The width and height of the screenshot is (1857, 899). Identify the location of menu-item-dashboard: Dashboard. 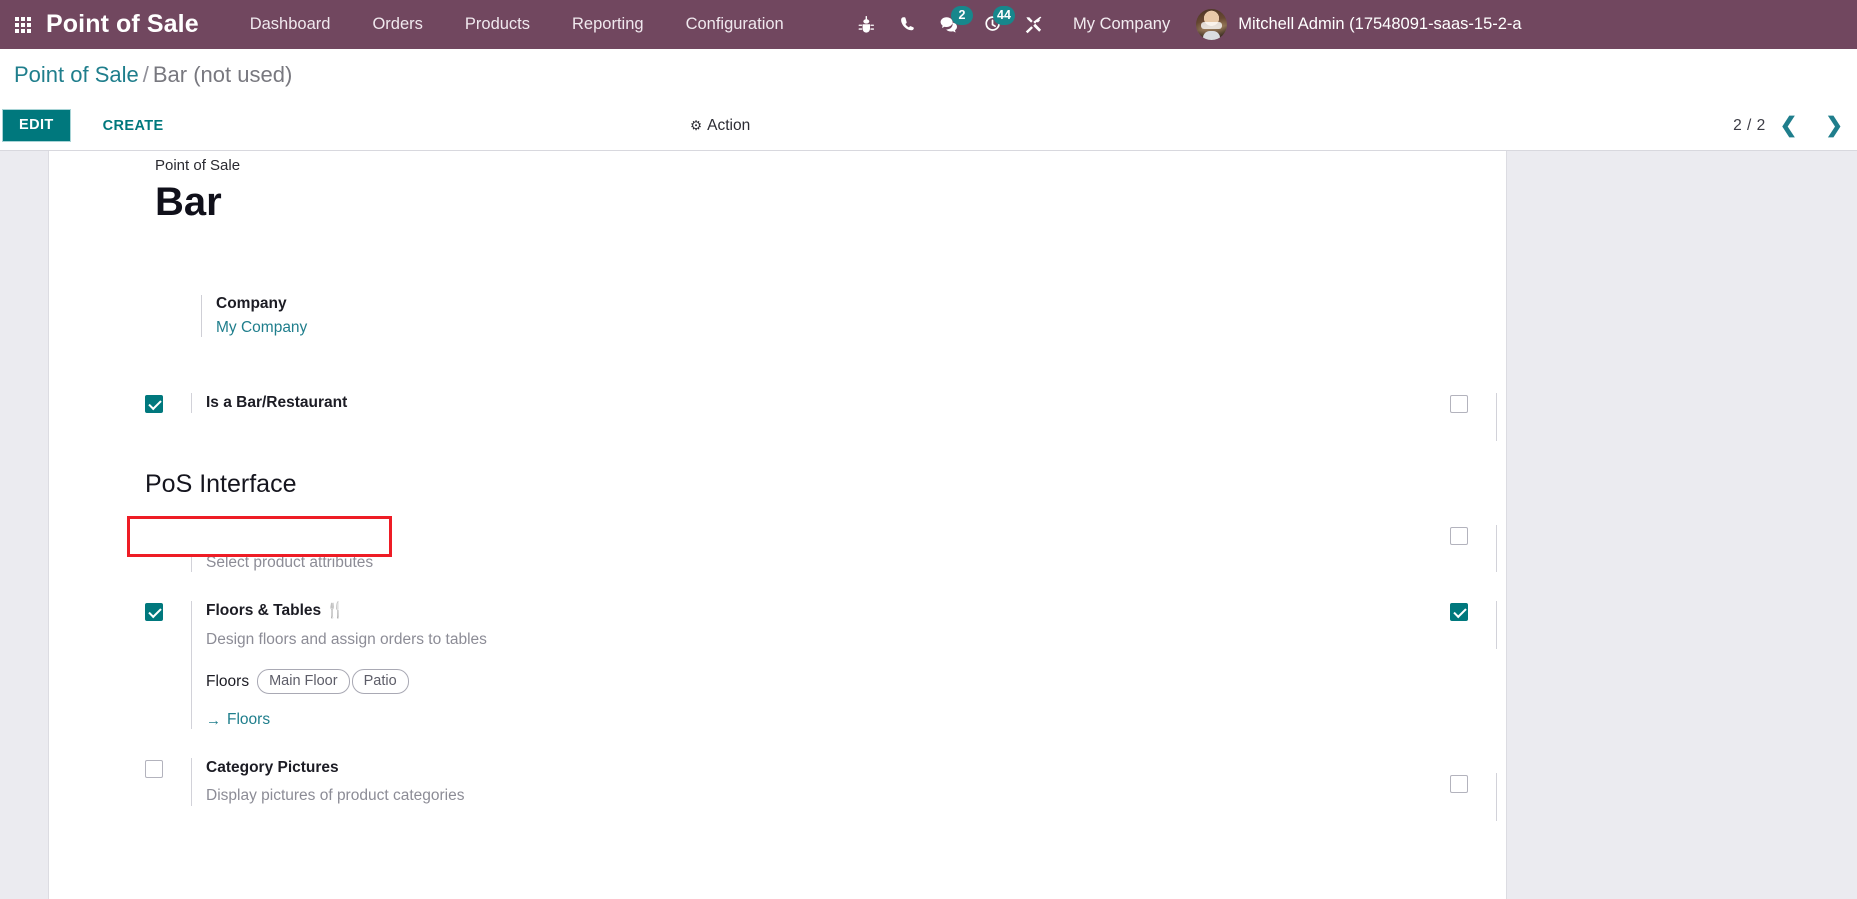
(290, 24).